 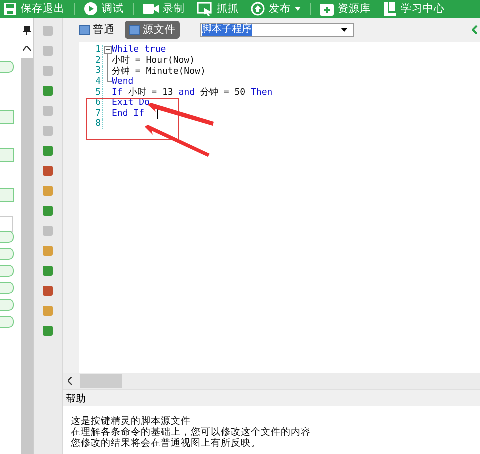 I want to click on fold-icon, so click(x=108, y=50).